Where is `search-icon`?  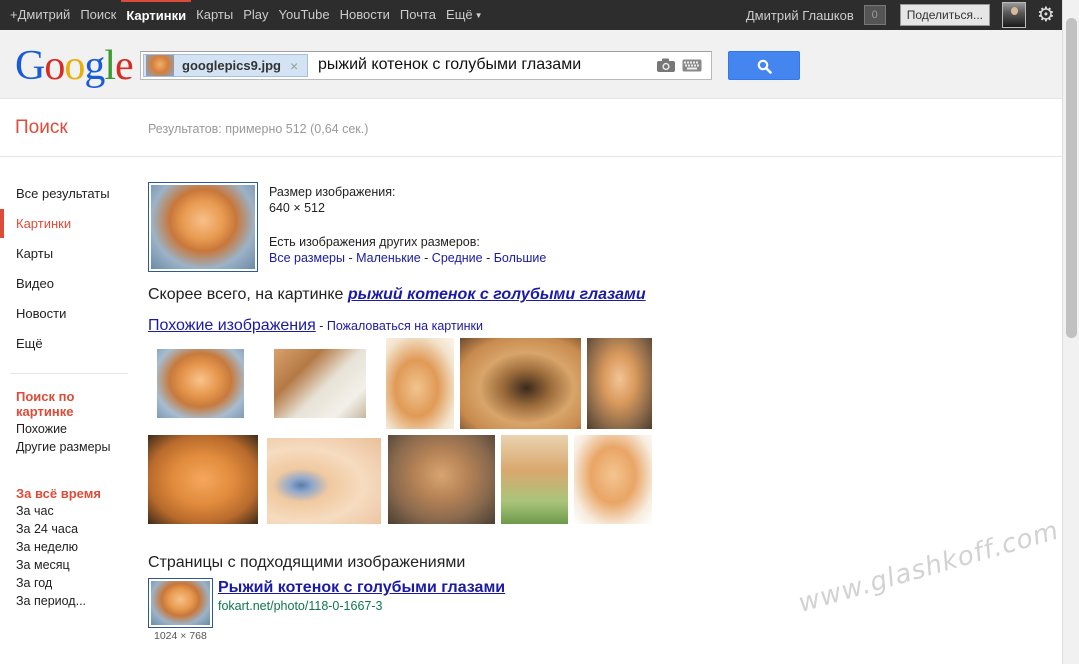
search-icon is located at coordinates (764, 66).